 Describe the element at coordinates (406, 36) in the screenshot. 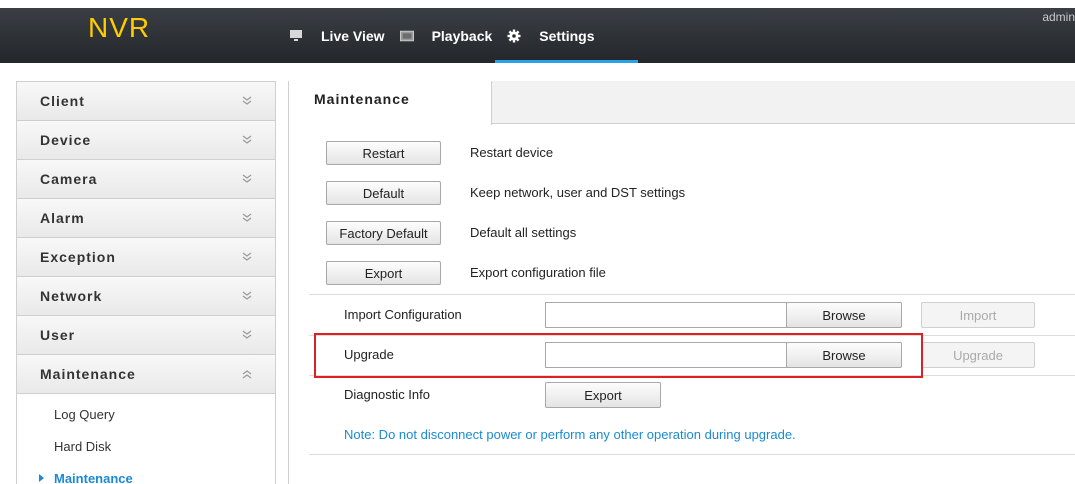

I see `film-icon` at that location.